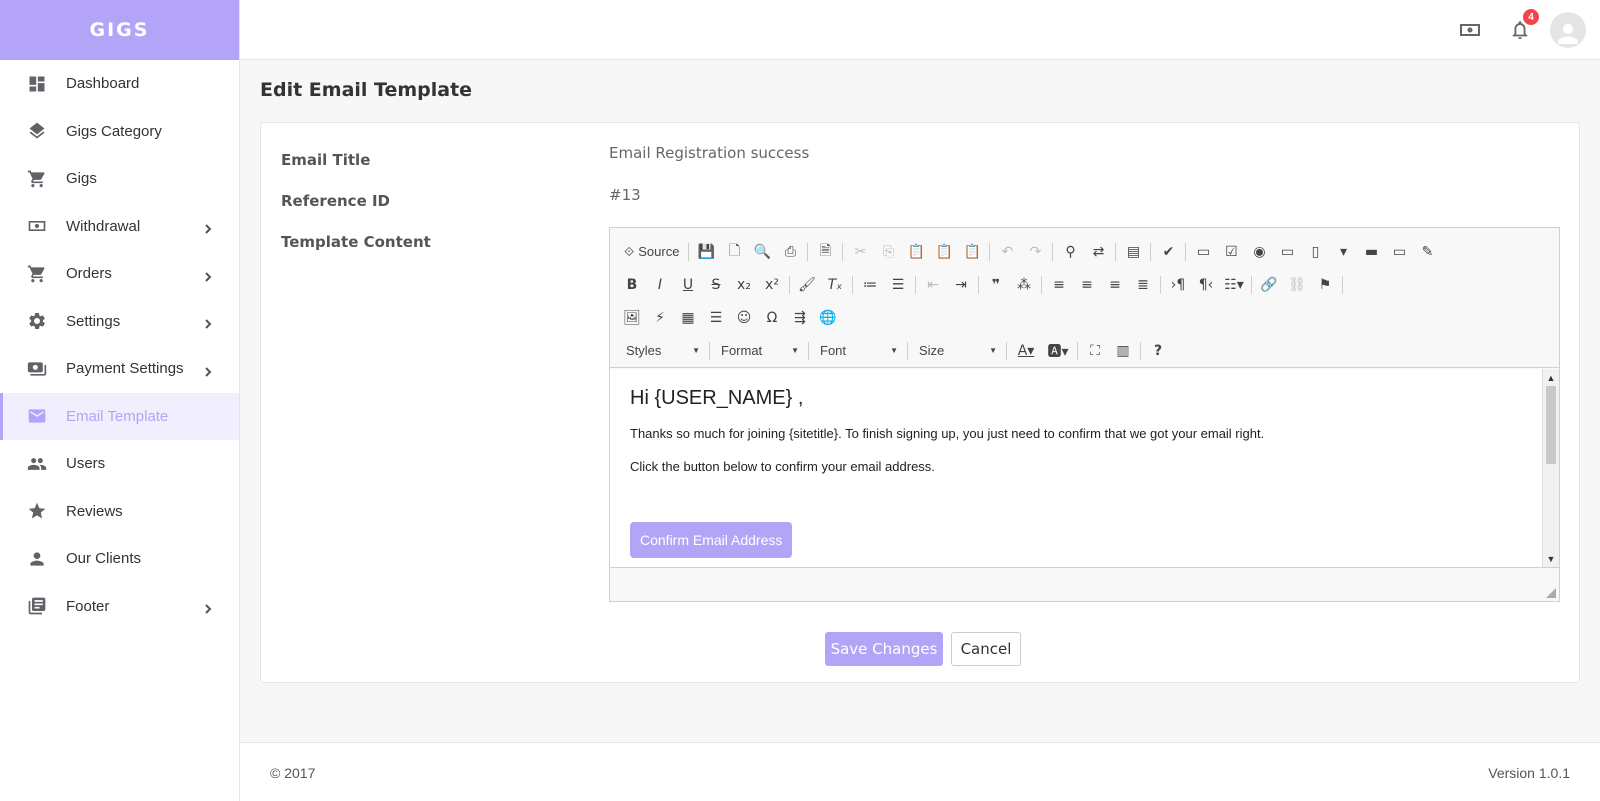 This screenshot has height=801, width=1600. I want to click on mail-icon, so click(37, 416).